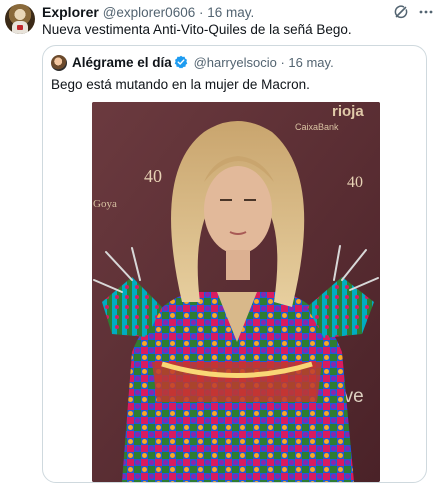  I want to click on backdrop-text-1: 40, so click(153, 176).